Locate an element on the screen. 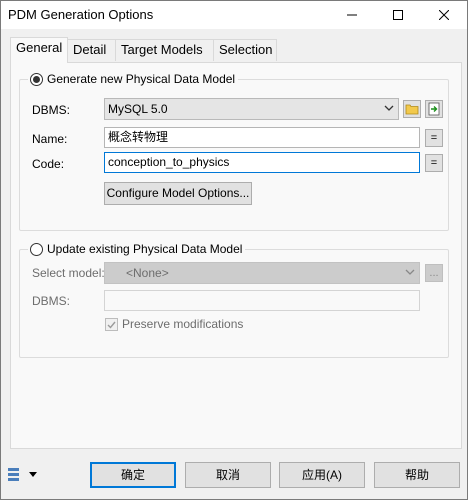  preserve-modifications-label: Preserve modifications is located at coordinates (183, 324).